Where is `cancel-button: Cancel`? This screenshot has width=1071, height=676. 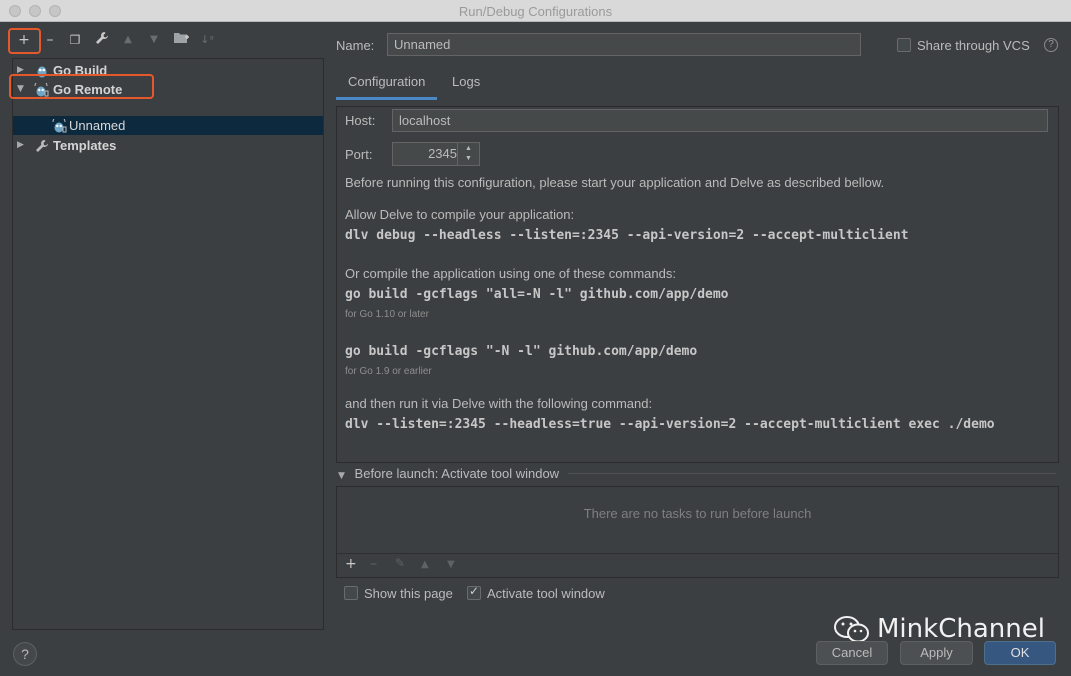 cancel-button: Cancel is located at coordinates (852, 653).